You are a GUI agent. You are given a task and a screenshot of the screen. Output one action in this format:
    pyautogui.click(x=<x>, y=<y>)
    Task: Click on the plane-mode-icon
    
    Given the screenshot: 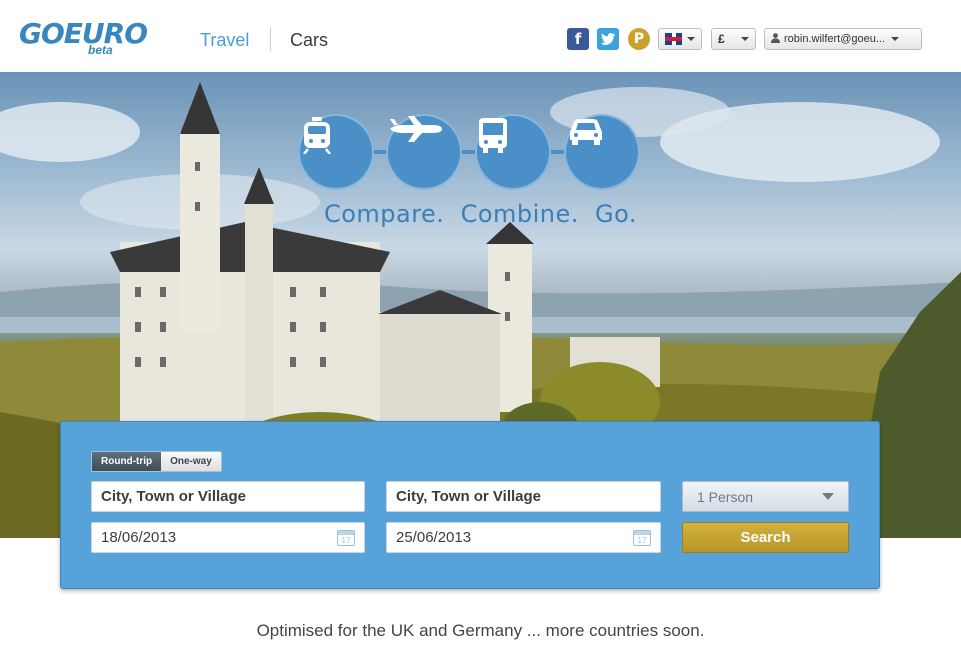 What is the action you would take?
    pyautogui.click(x=424, y=152)
    